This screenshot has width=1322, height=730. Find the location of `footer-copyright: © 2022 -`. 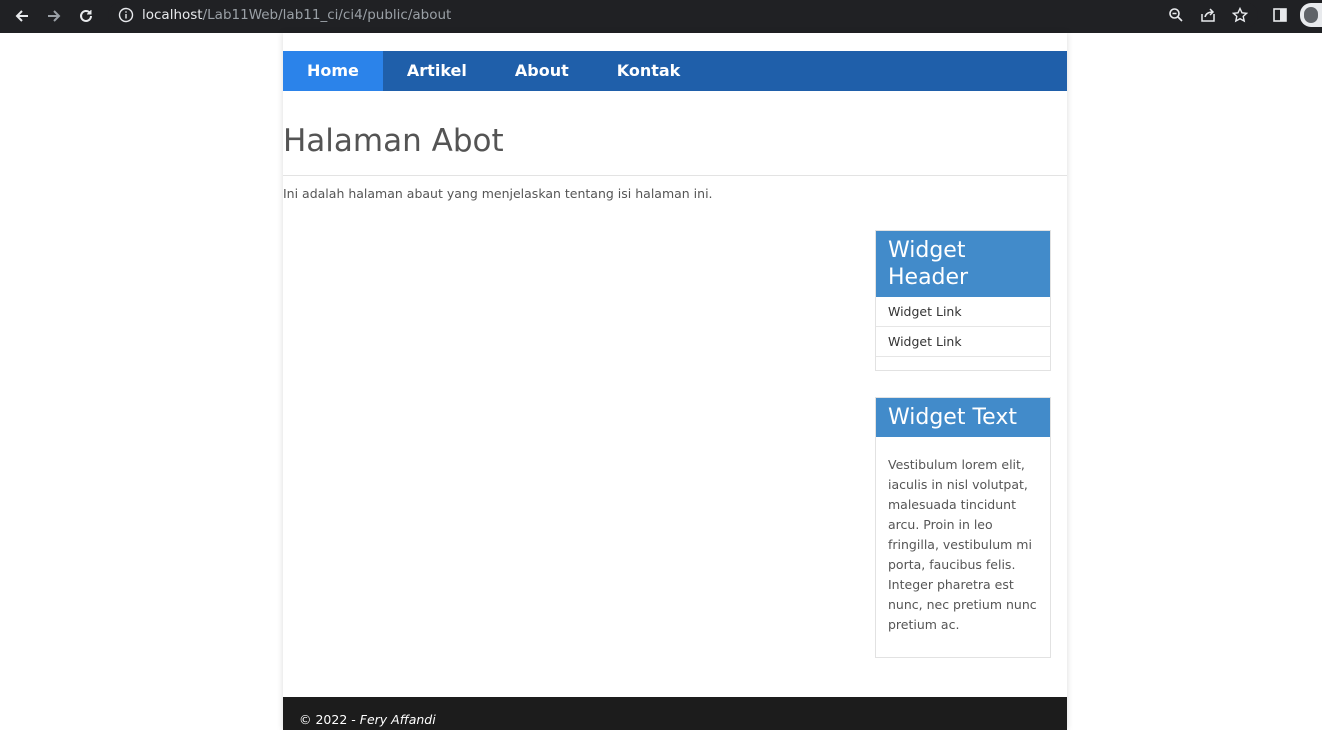

footer-copyright: © 2022 - is located at coordinates (329, 719).